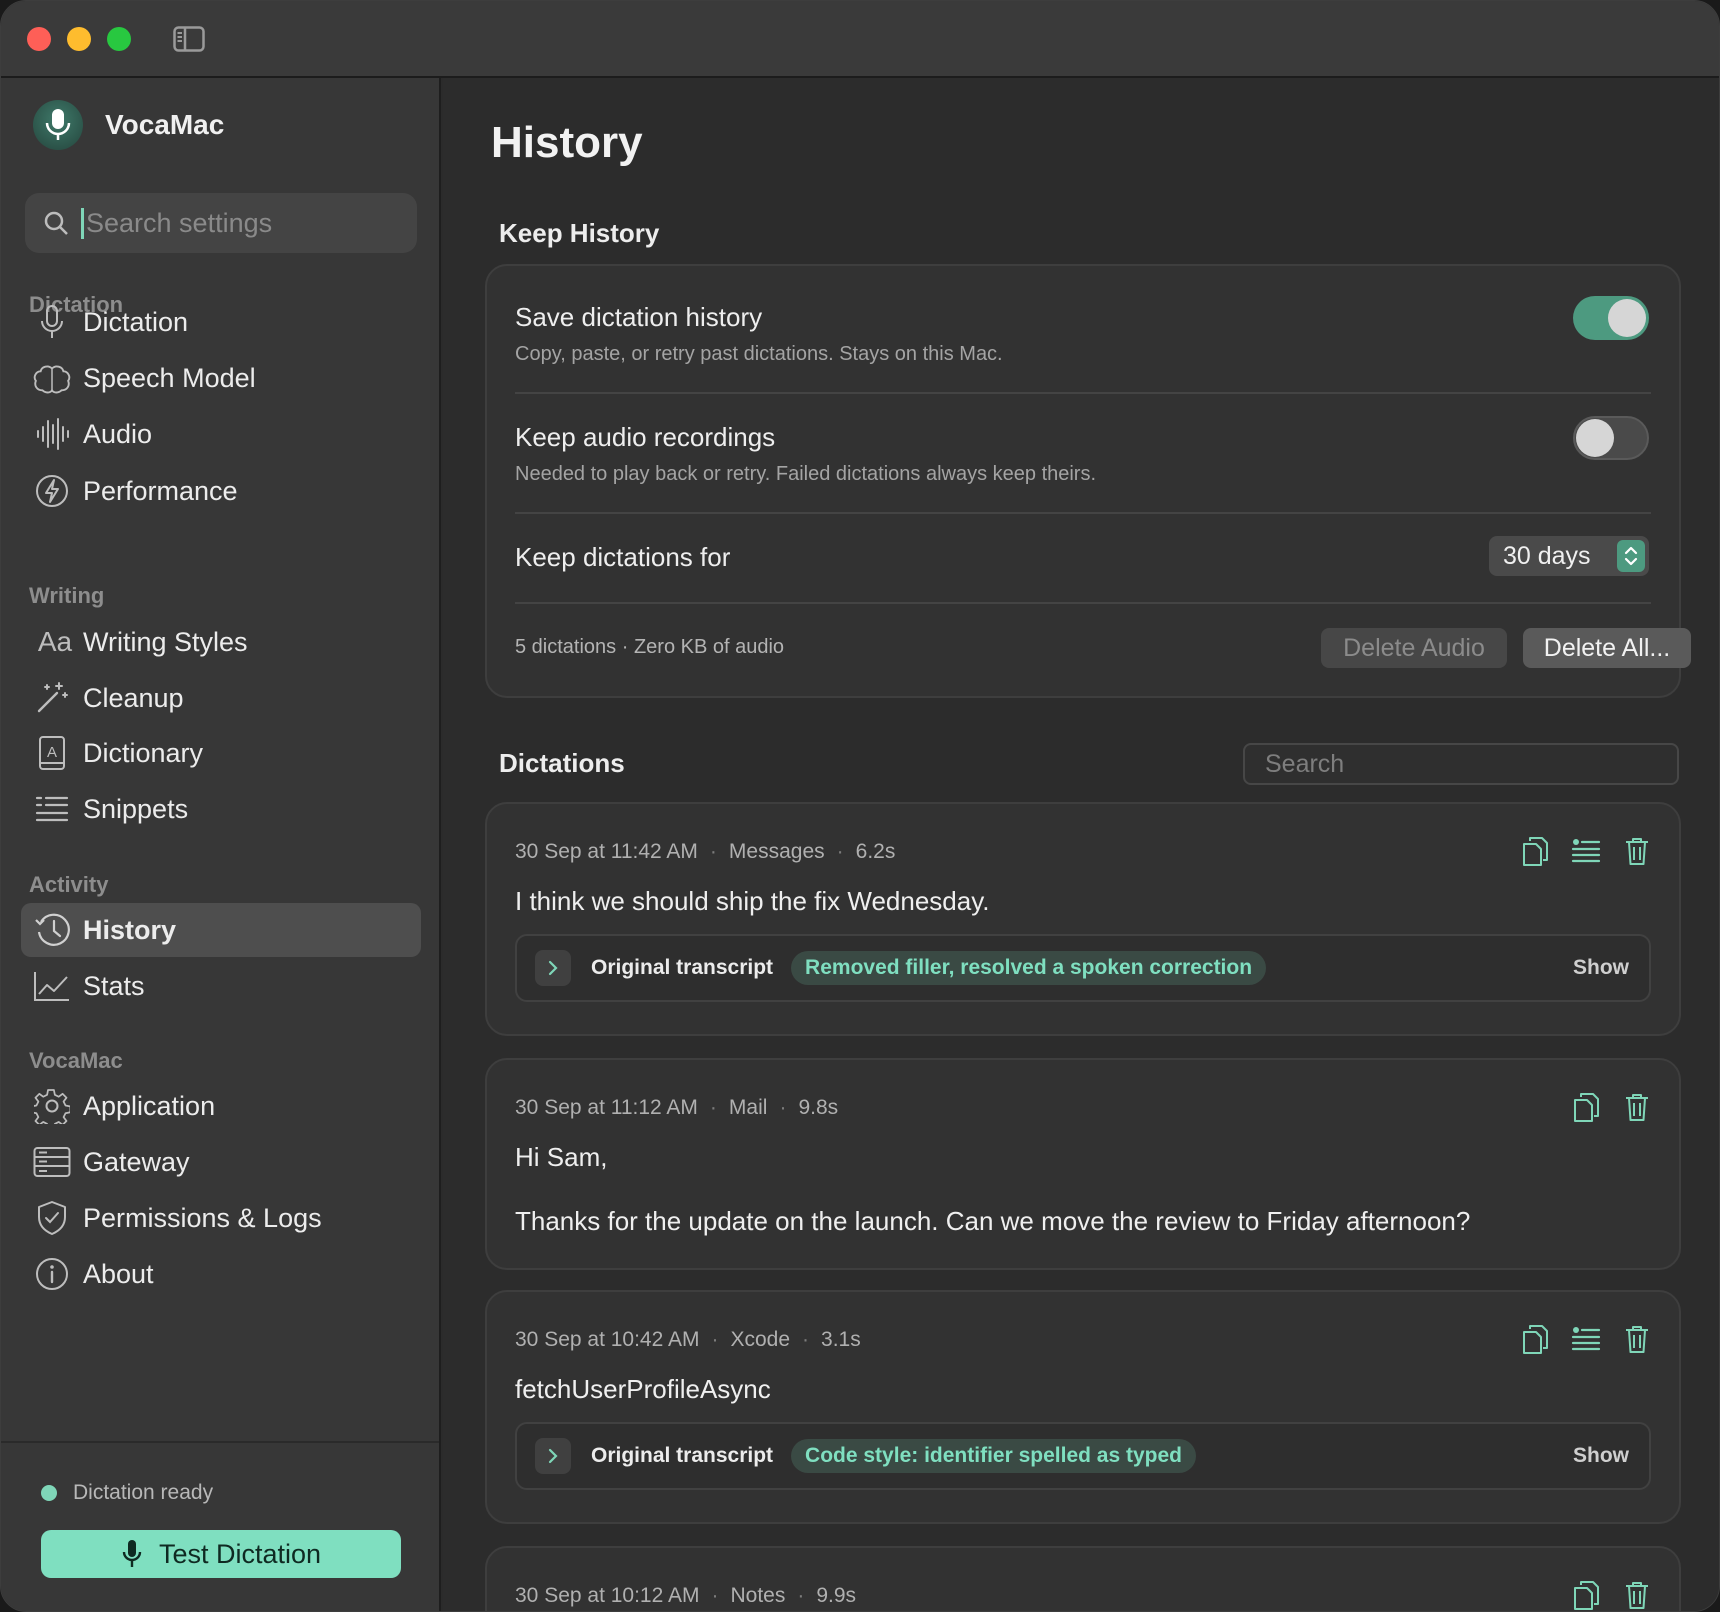  I want to click on brain-icon, so click(52, 378).